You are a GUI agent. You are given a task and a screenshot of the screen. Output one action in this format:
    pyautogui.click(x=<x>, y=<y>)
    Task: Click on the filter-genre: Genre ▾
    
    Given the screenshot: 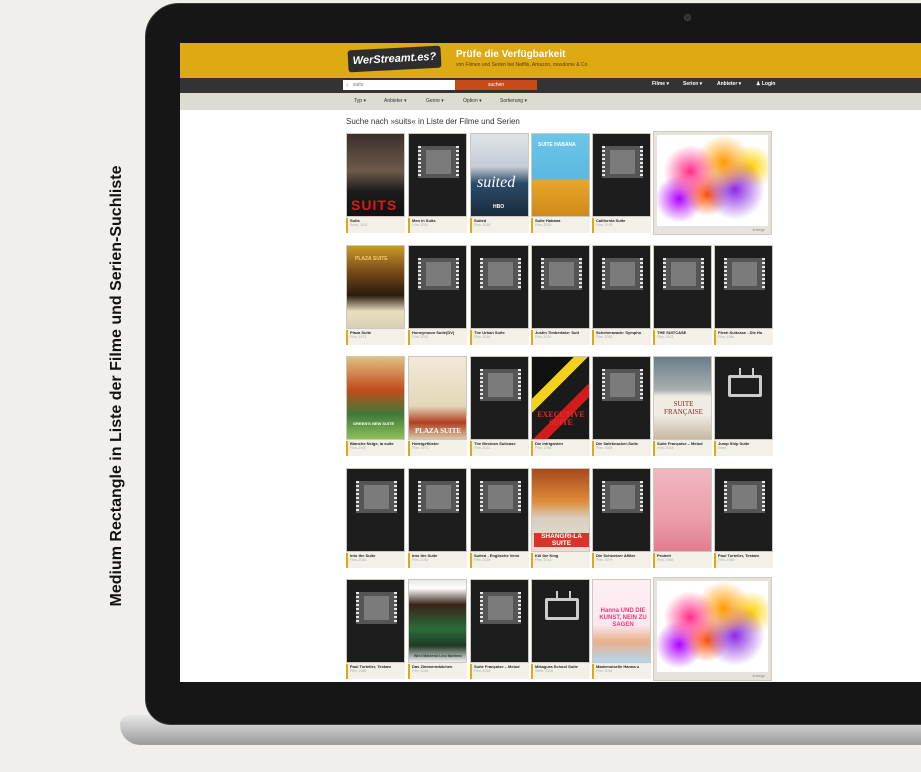 What is the action you would take?
    pyautogui.click(x=435, y=101)
    